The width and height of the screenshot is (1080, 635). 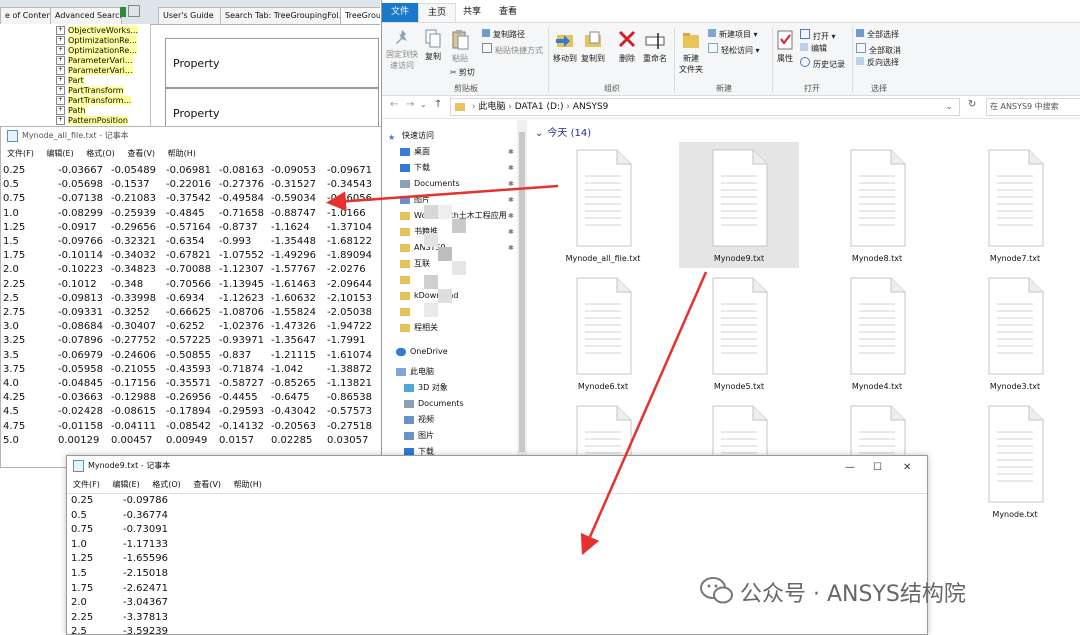 I want to click on file-item: Mynode7.txt, so click(x=1015, y=205).